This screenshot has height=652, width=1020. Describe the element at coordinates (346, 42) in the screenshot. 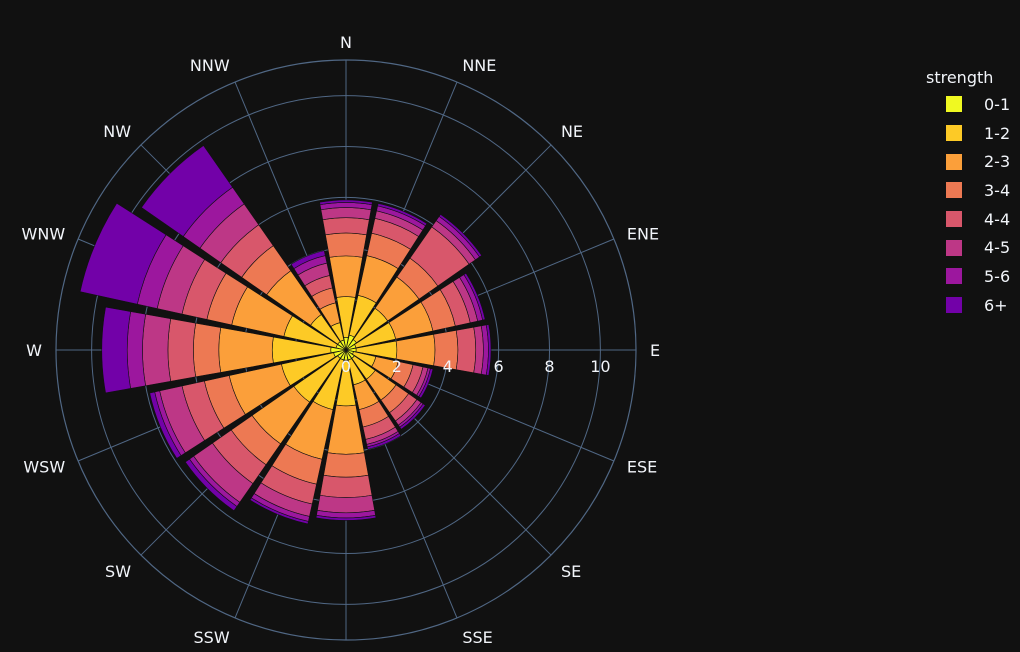

I see `direction-label-N: N` at that location.